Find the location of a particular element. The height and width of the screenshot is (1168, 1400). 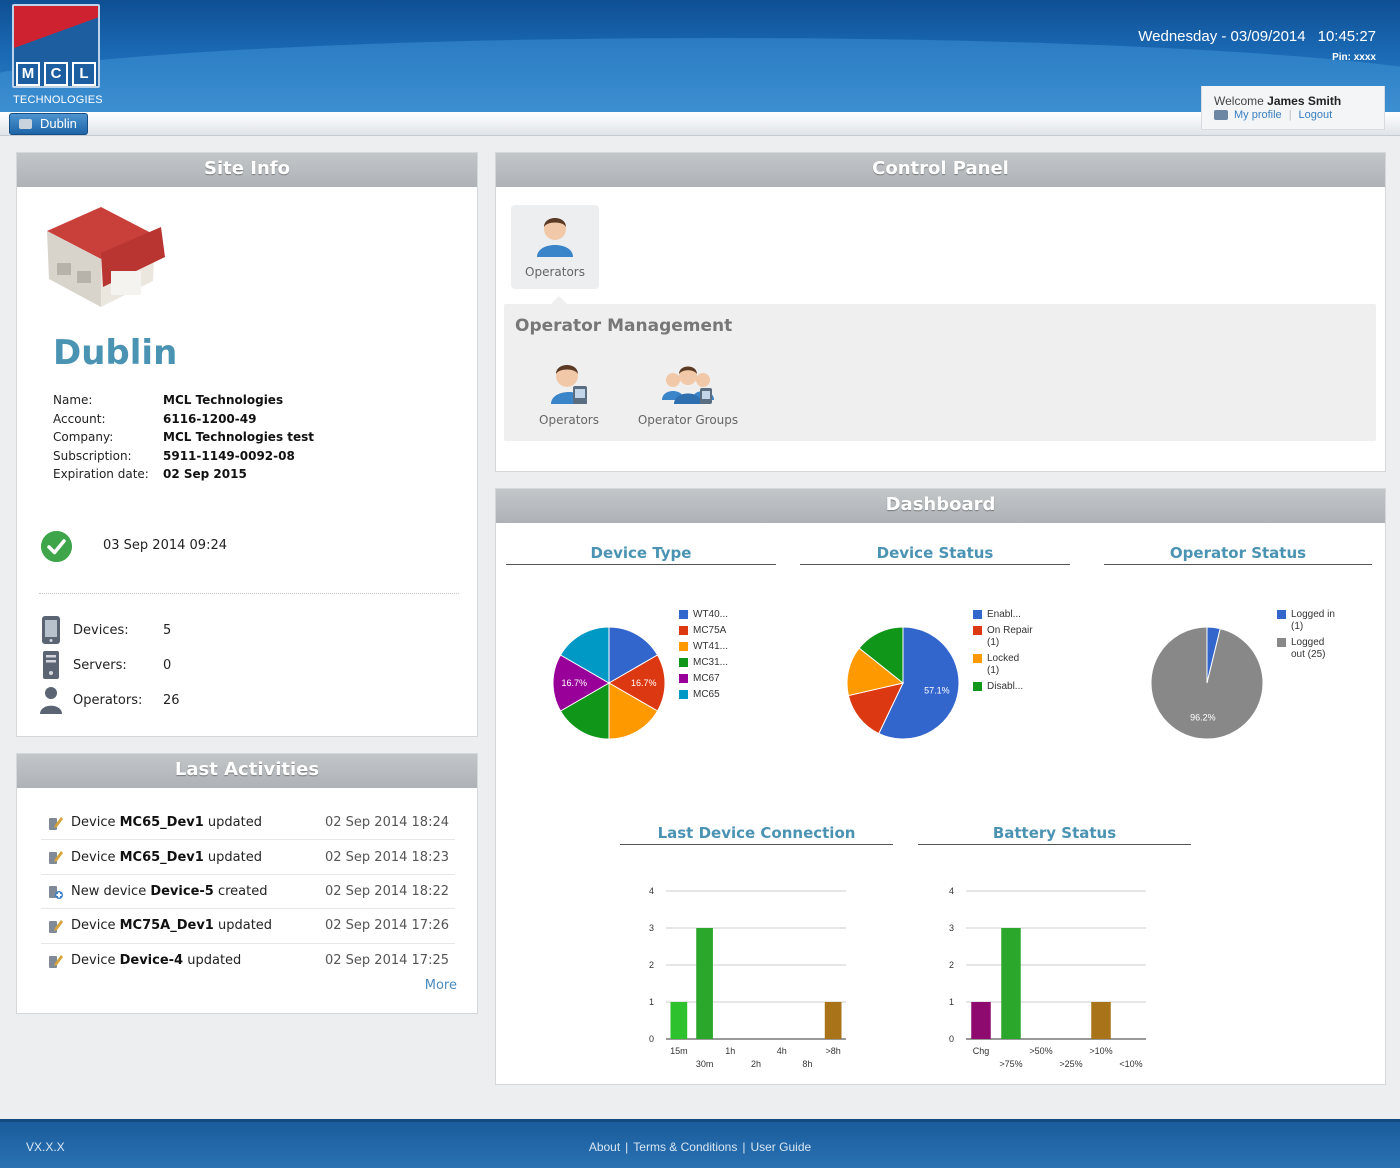

site-name: Dublin is located at coordinates (115, 353).